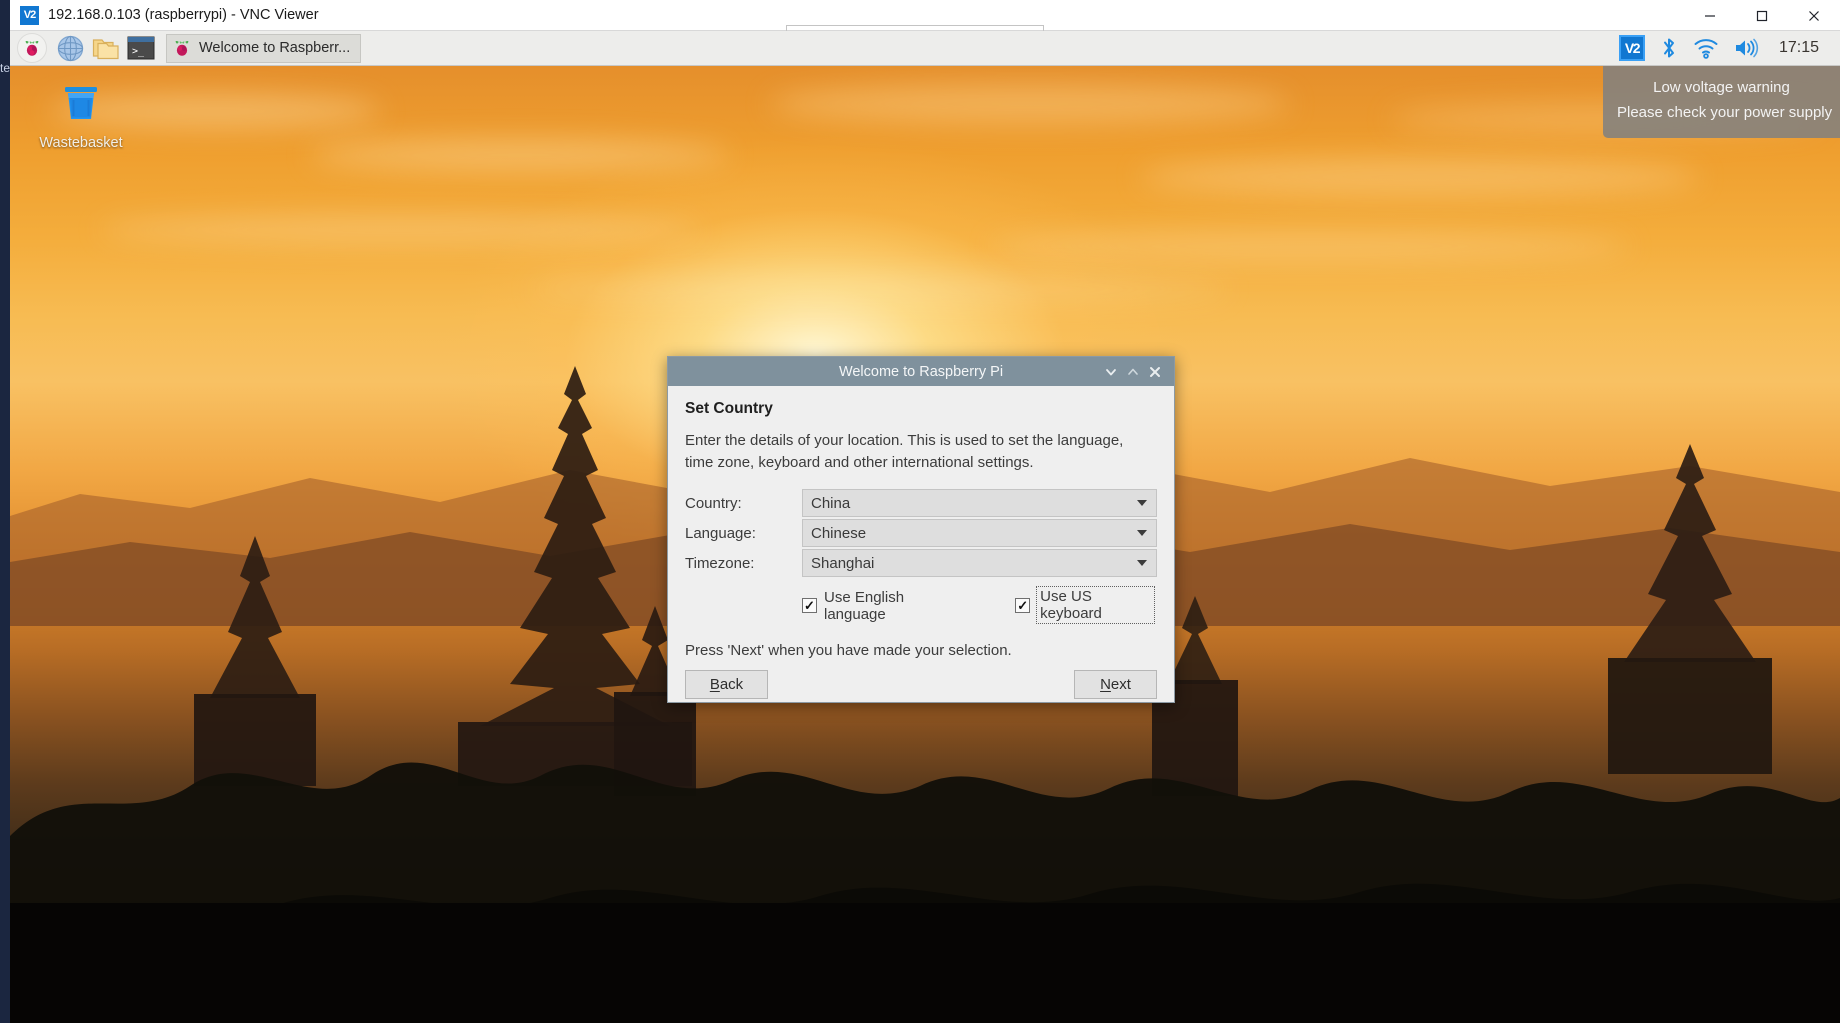  Describe the element at coordinates (105, 48) in the screenshot. I see `file-manager-icon` at that location.